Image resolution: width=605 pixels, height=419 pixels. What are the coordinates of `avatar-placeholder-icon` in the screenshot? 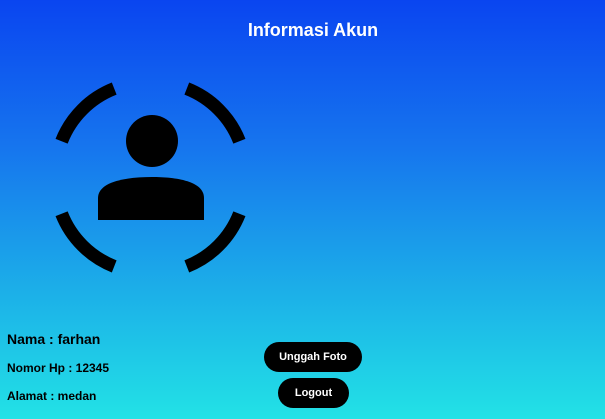 It's located at (150, 177).